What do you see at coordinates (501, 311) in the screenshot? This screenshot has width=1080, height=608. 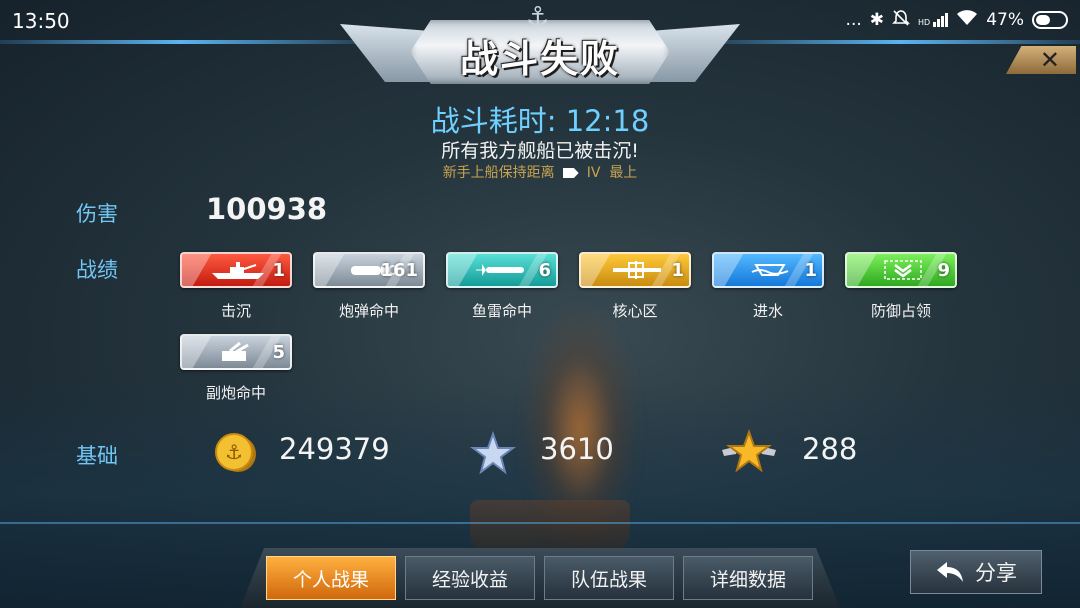 I see `torpedo-hits-label: 鱼雷命中` at bounding box center [501, 311].